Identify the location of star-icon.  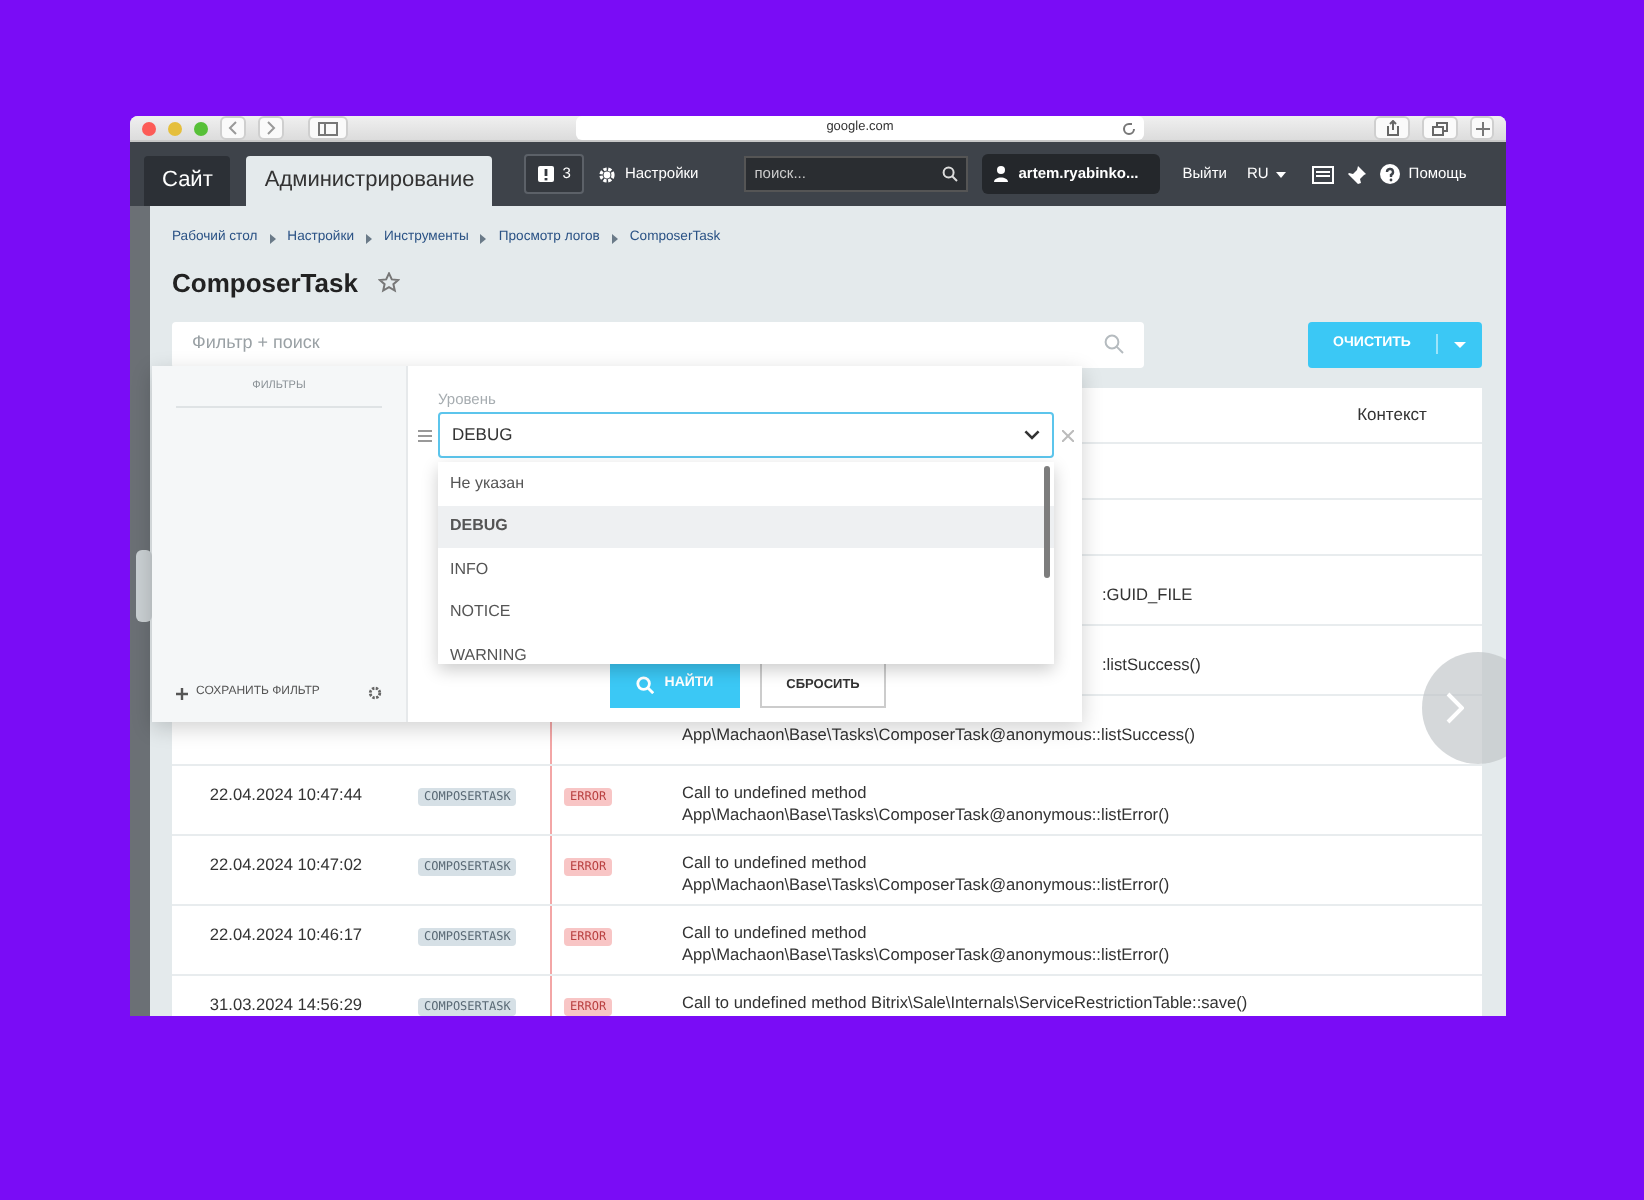
(388, 283).